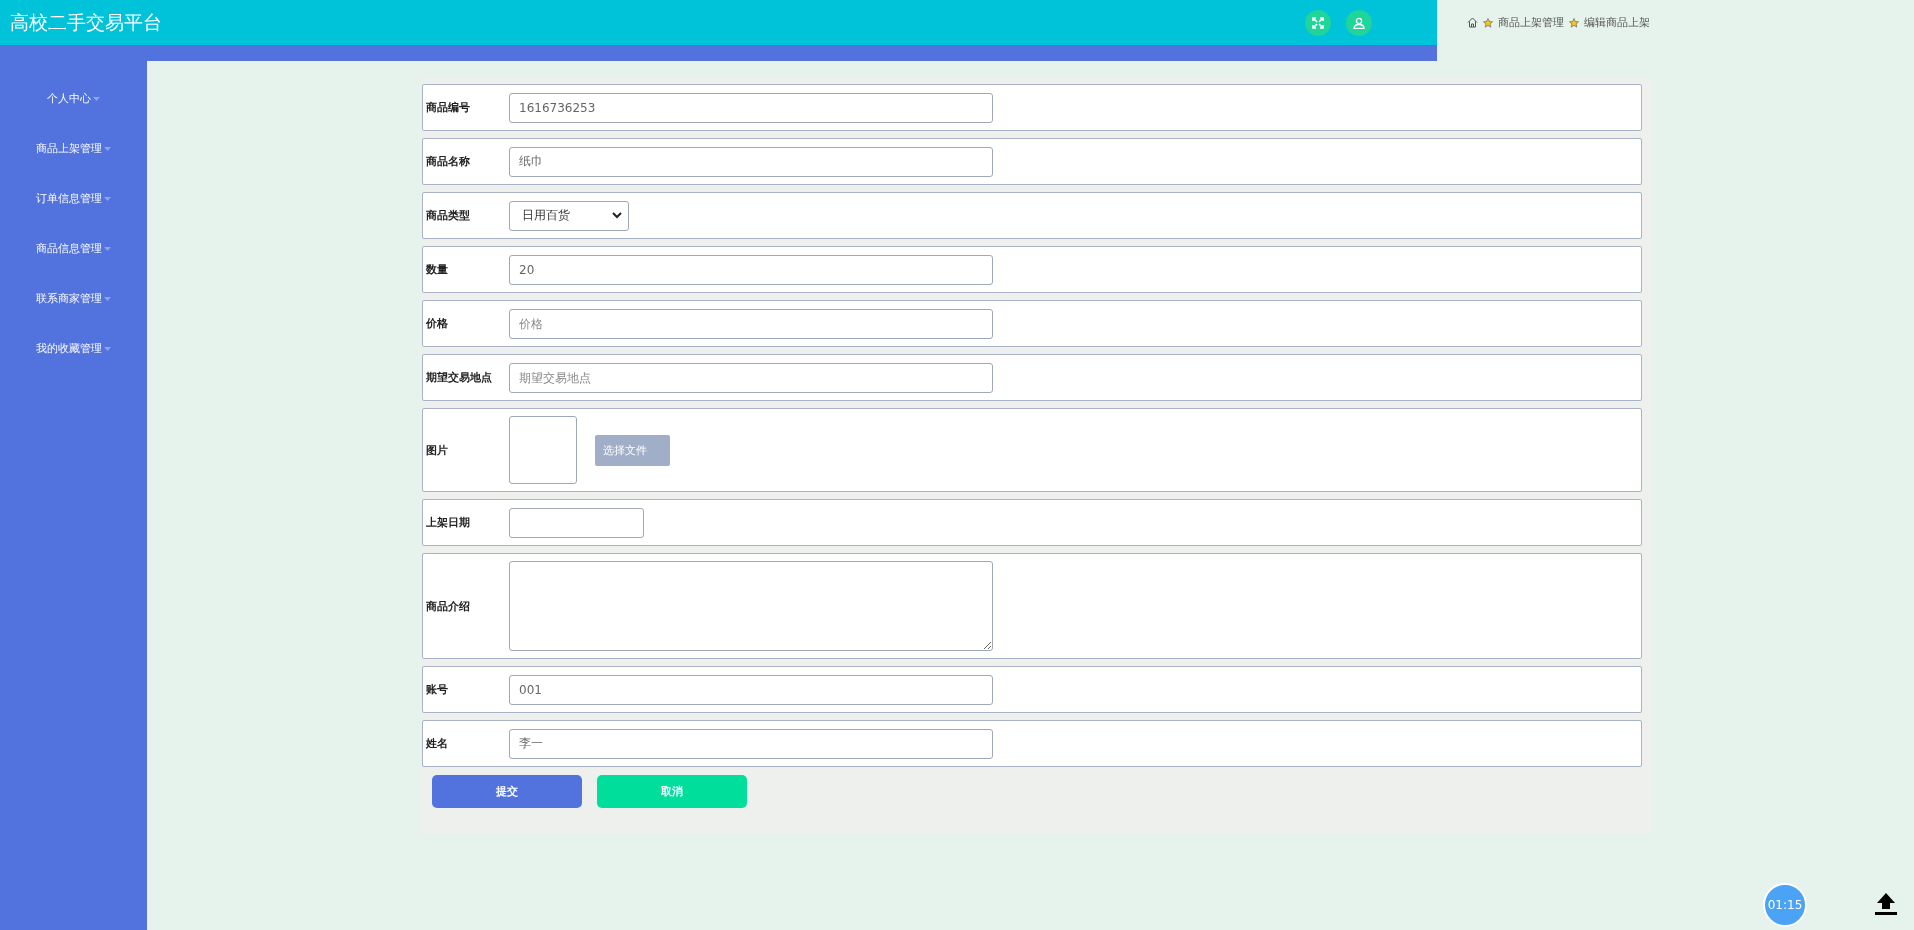  What do you see at coordinates (448, 522) in the screenshot?
I see `field-label: 上架日期` at bounding box center [448, 522].